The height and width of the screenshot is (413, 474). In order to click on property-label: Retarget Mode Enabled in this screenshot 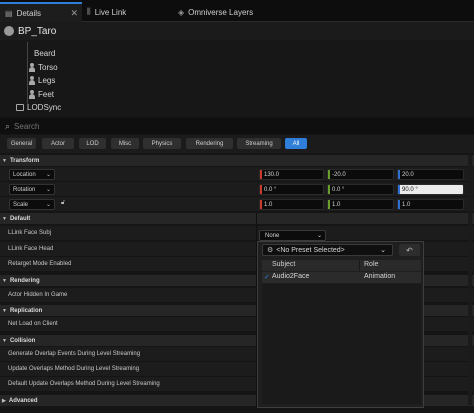, I will do `click(40, 264)`.